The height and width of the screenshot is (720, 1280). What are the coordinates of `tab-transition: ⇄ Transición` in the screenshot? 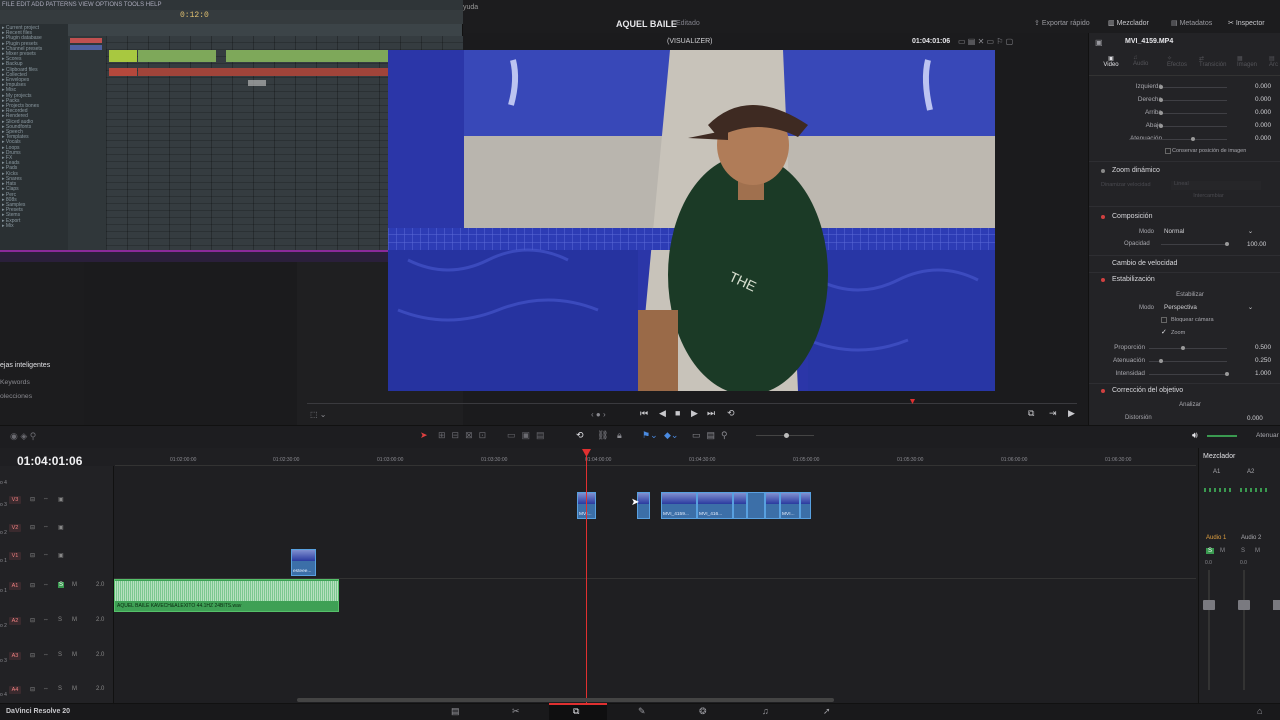 It's located at (1212, 61).